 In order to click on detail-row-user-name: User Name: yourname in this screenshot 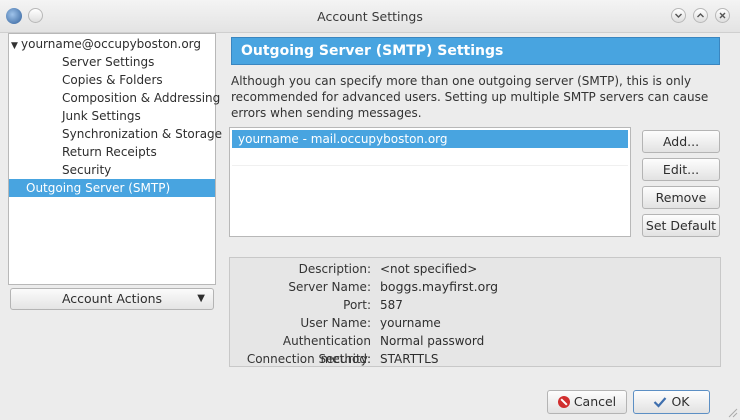, I will do `click(475, 323)`.